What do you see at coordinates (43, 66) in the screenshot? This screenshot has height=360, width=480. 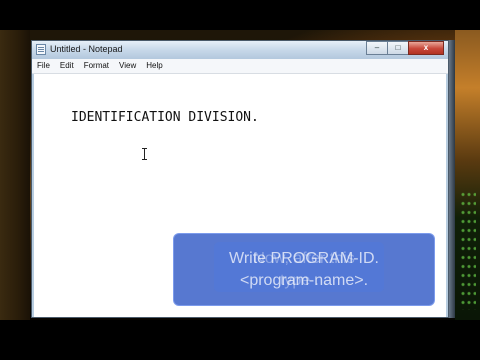 I see `menu-file: File` at bounding box center [43, 66].